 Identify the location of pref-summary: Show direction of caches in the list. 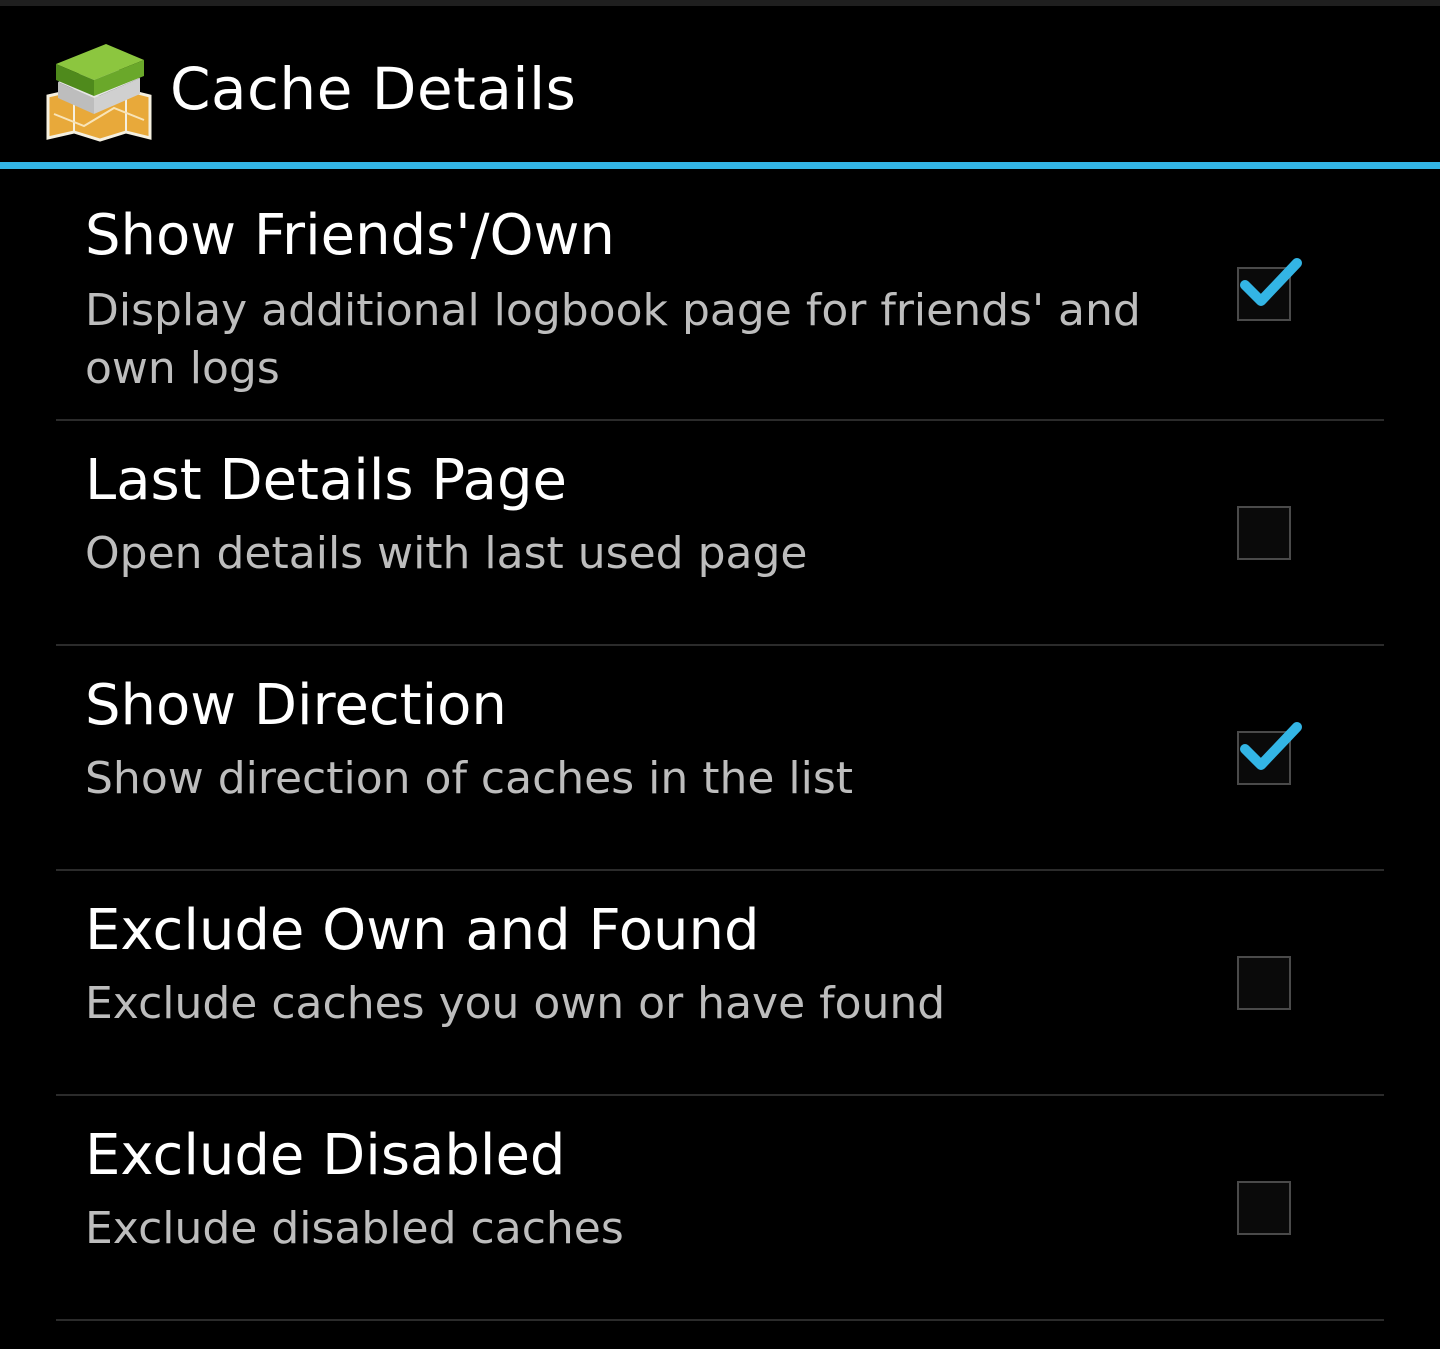
(469, 778).